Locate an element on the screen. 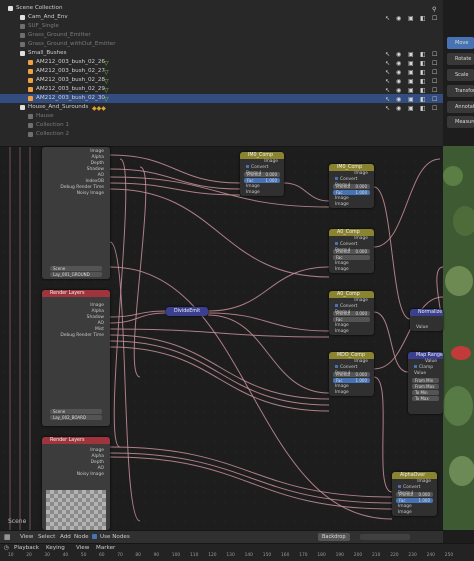 The image size is (474, 561). field-value: 1.000 is located at coordinates (361, 192).